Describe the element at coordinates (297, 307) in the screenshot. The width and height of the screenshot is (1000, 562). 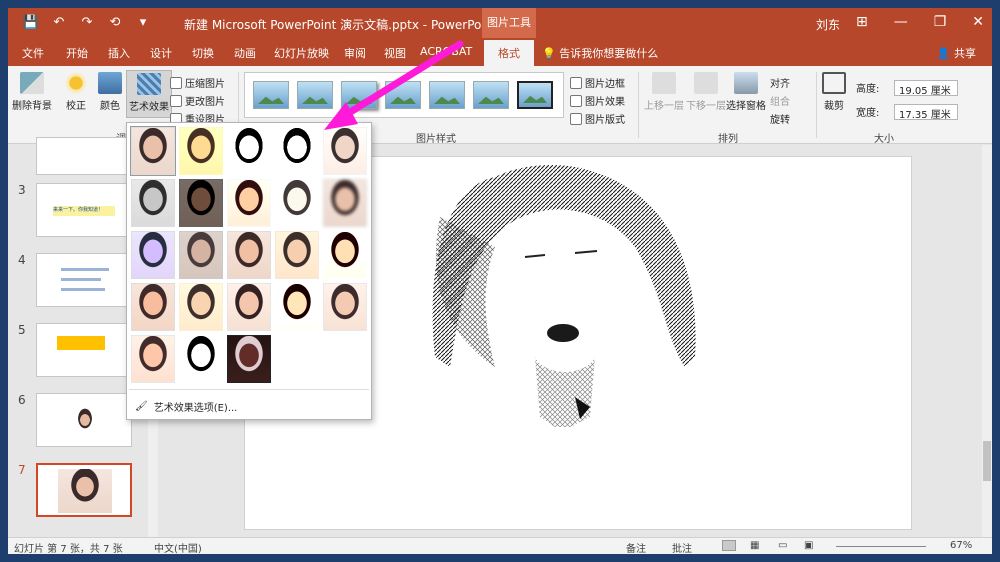
I see `effect-pastels-smooth` at that location.